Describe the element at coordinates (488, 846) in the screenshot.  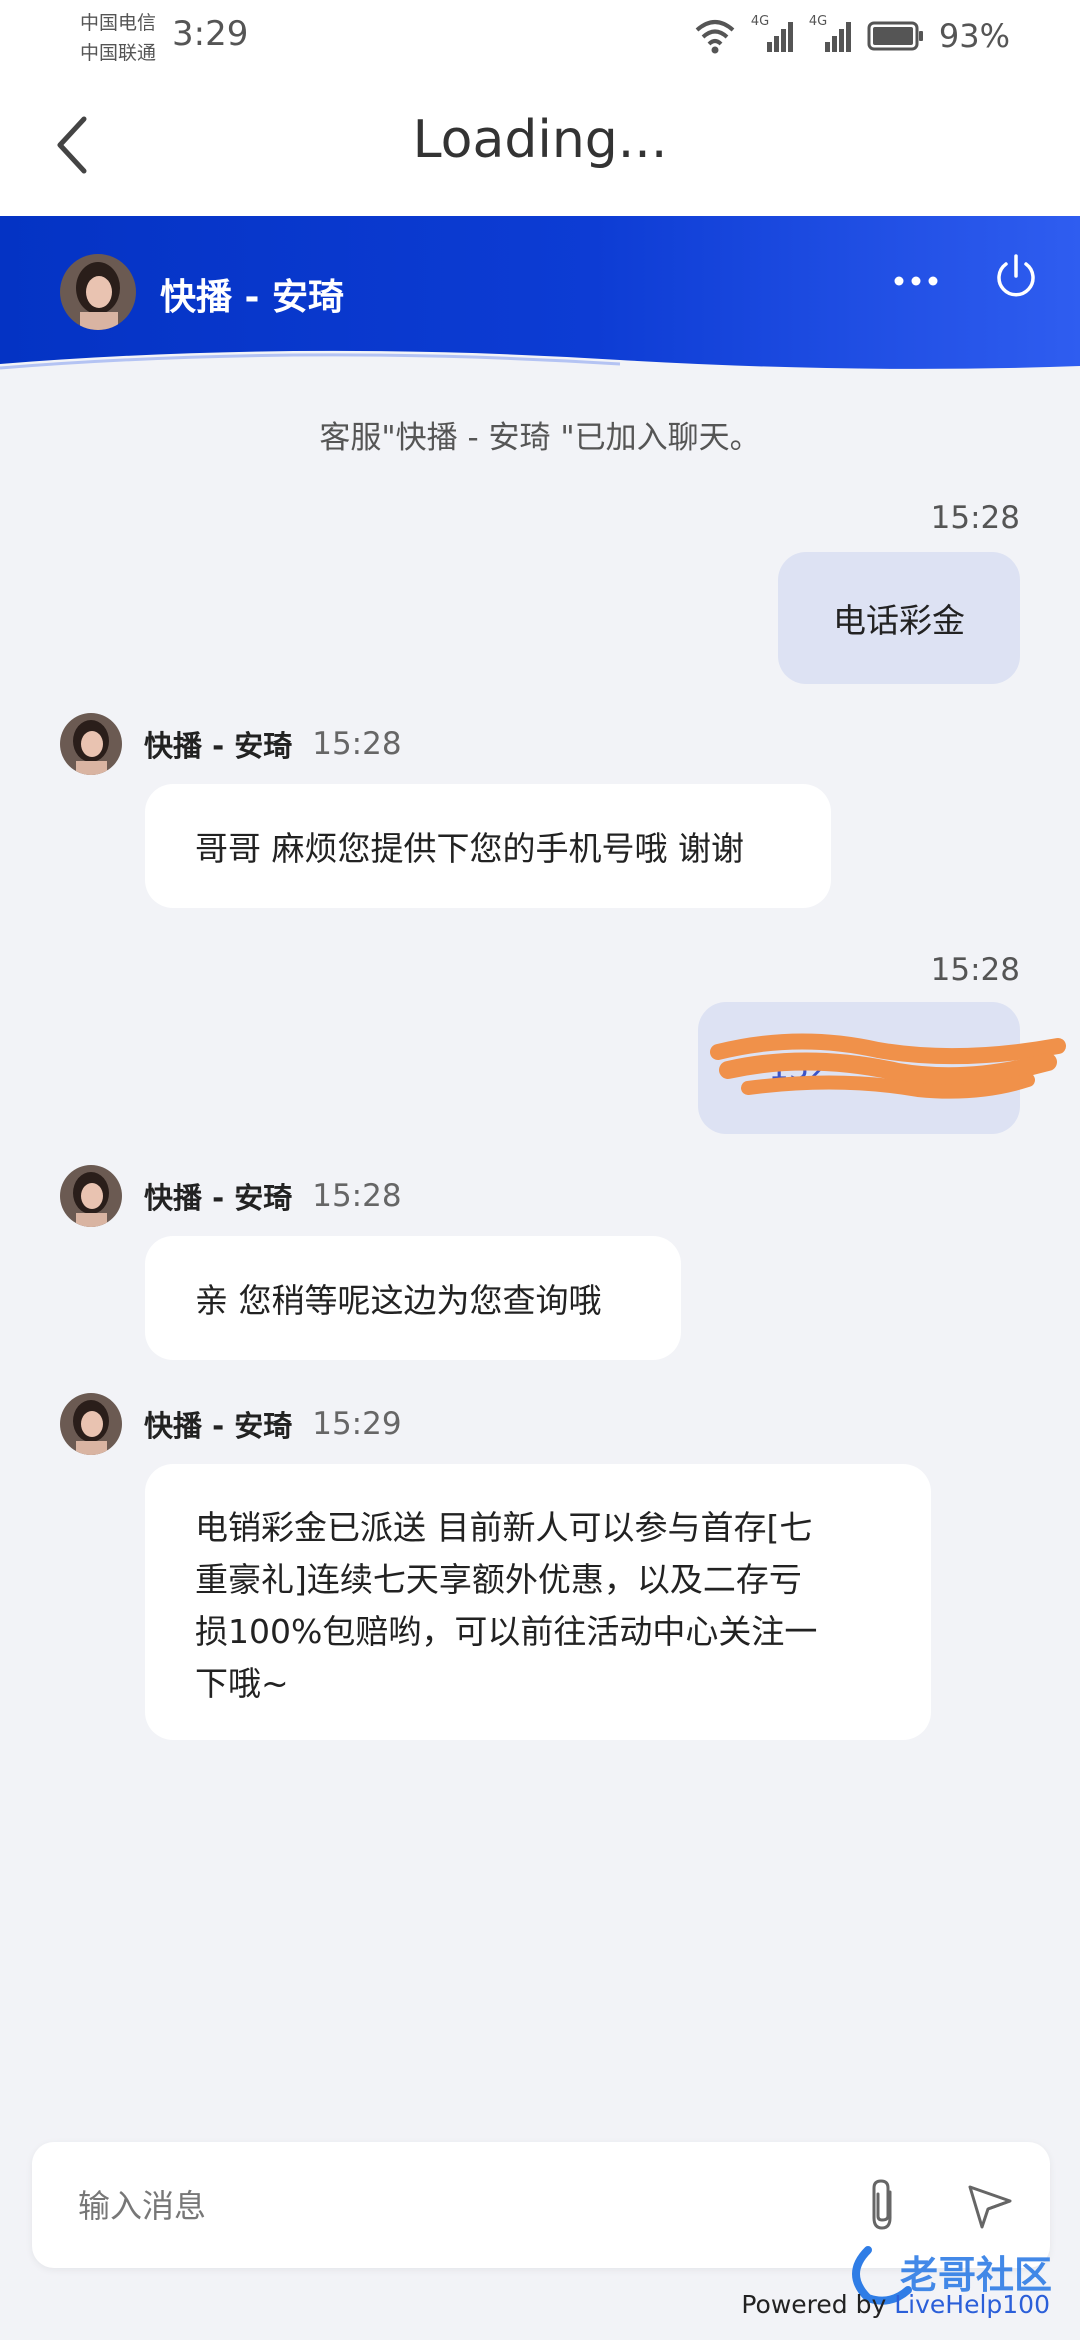
I see `incoming-message: 哥哥 麻烦您提供下您的手机号哦 谢谢` at that location.